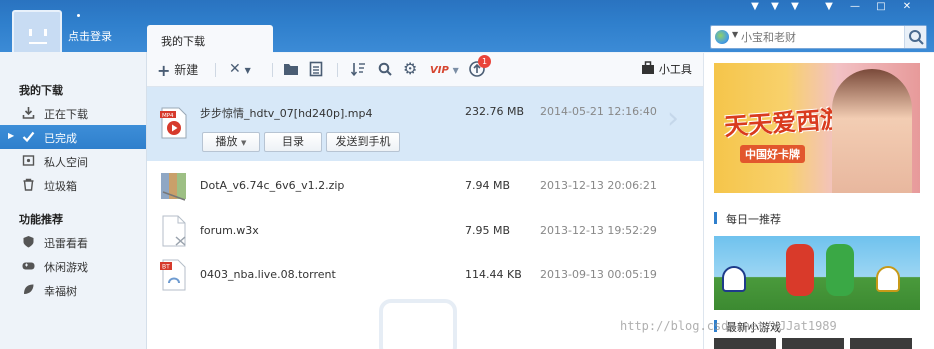 The image size is (934, 349). What do you see at coordinates (66, 162) in the screenshot?
I see `sidebar-item-label: 私人空间` at bounding box center [66, 162].